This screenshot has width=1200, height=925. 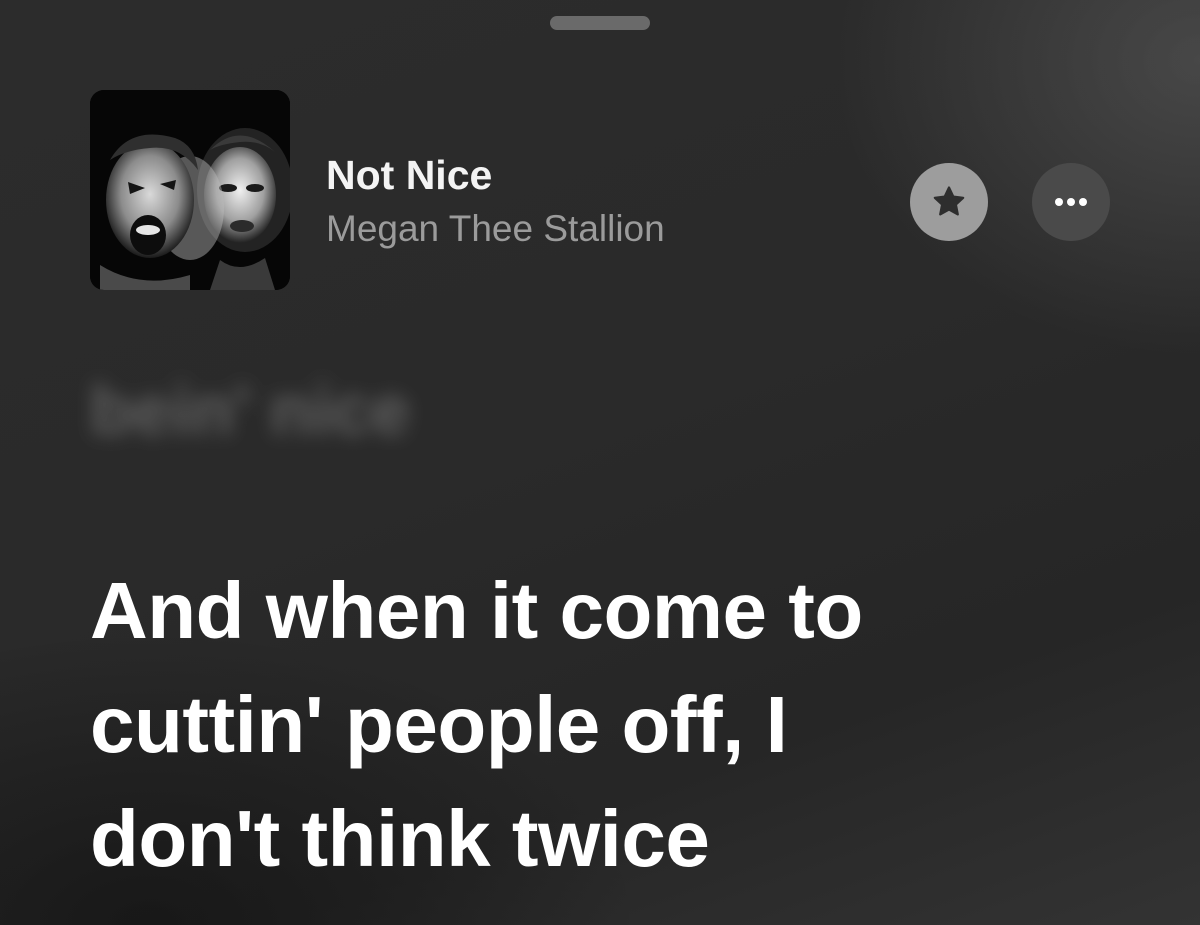 I want to click on song-title: Not Nice, so click(x=409, y=175).